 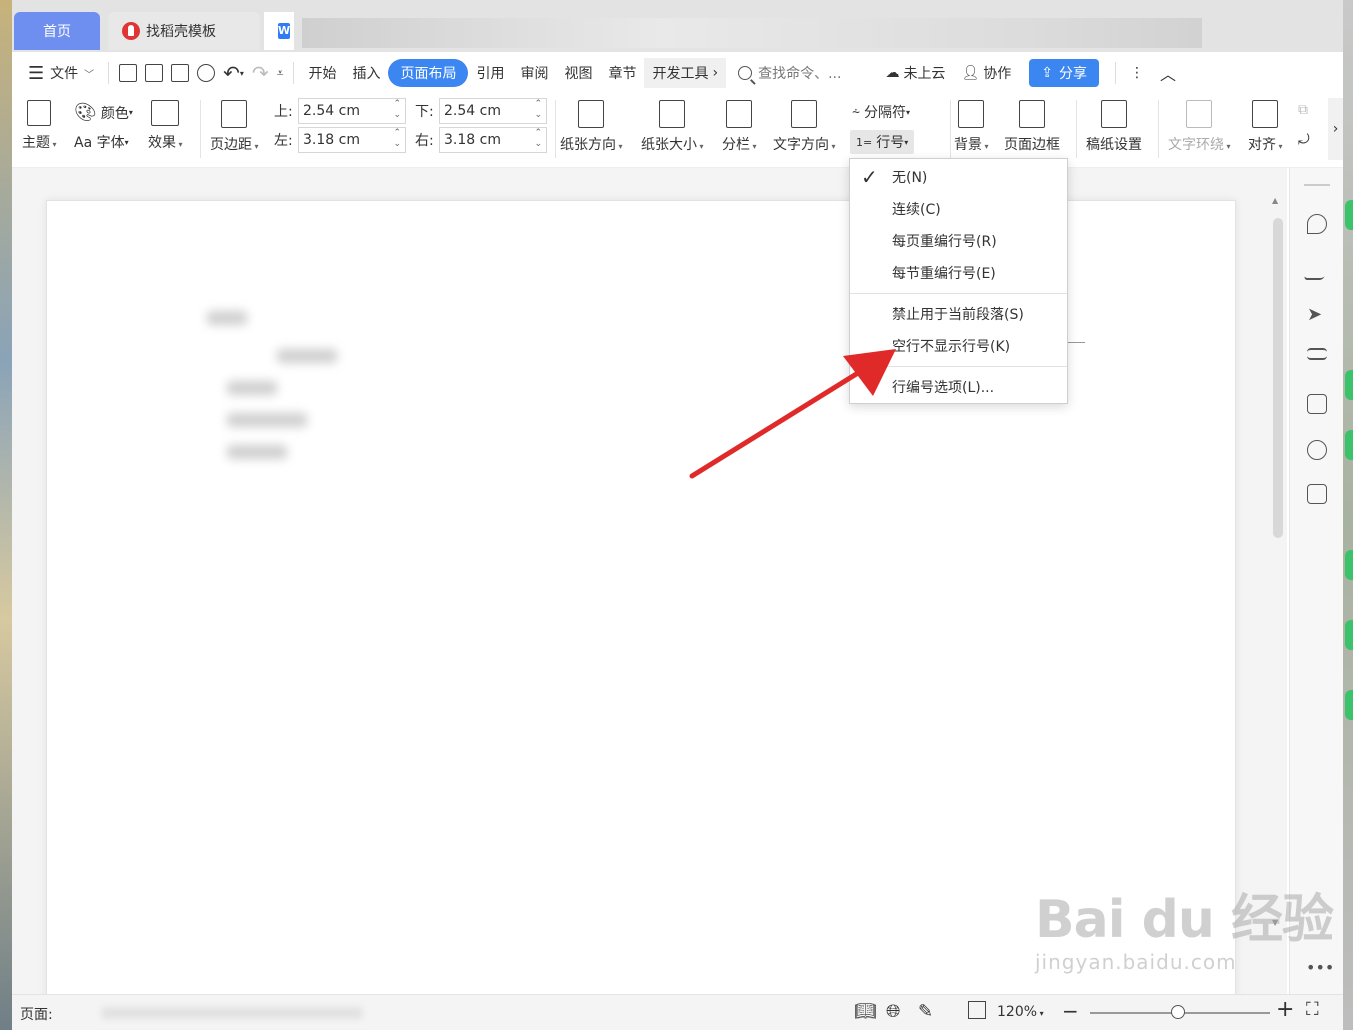 What do you see at coordinates (971, 127) in the screenshot?
I see `background-button: 背景` at bounding box center [971, 127].